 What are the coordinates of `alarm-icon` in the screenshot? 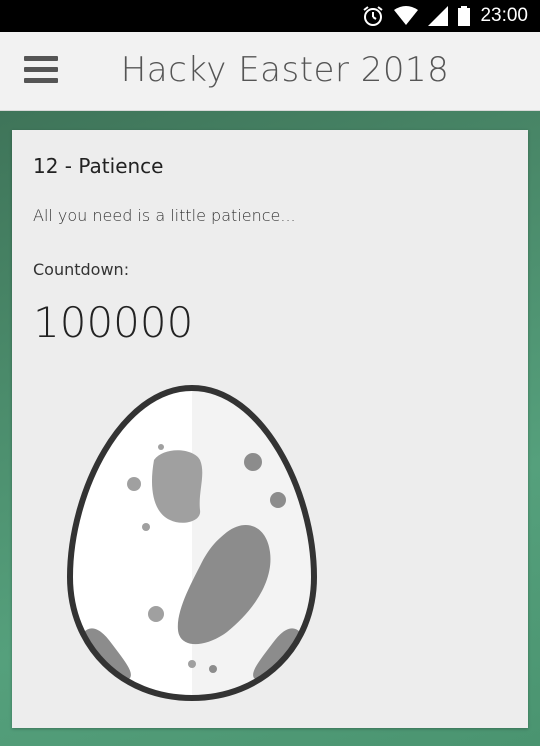 It's located at (373, 16).